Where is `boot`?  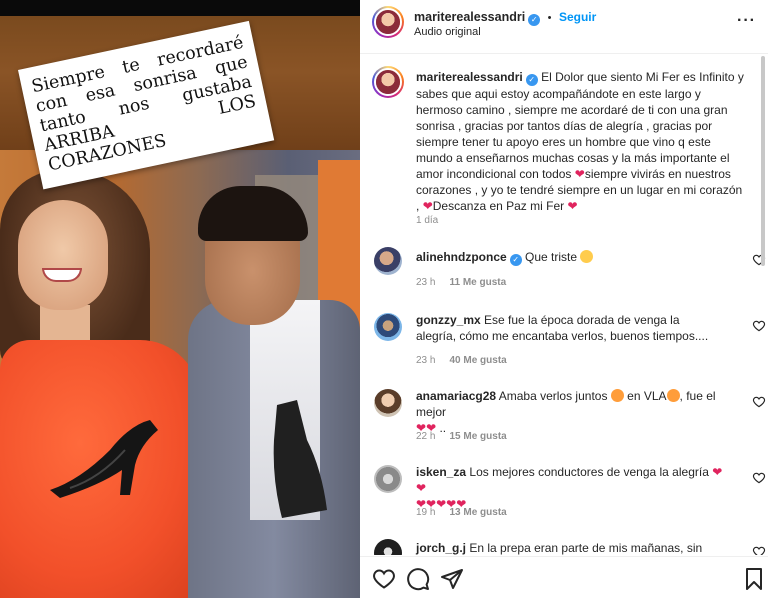 boot is located at coordinates (300, 459).